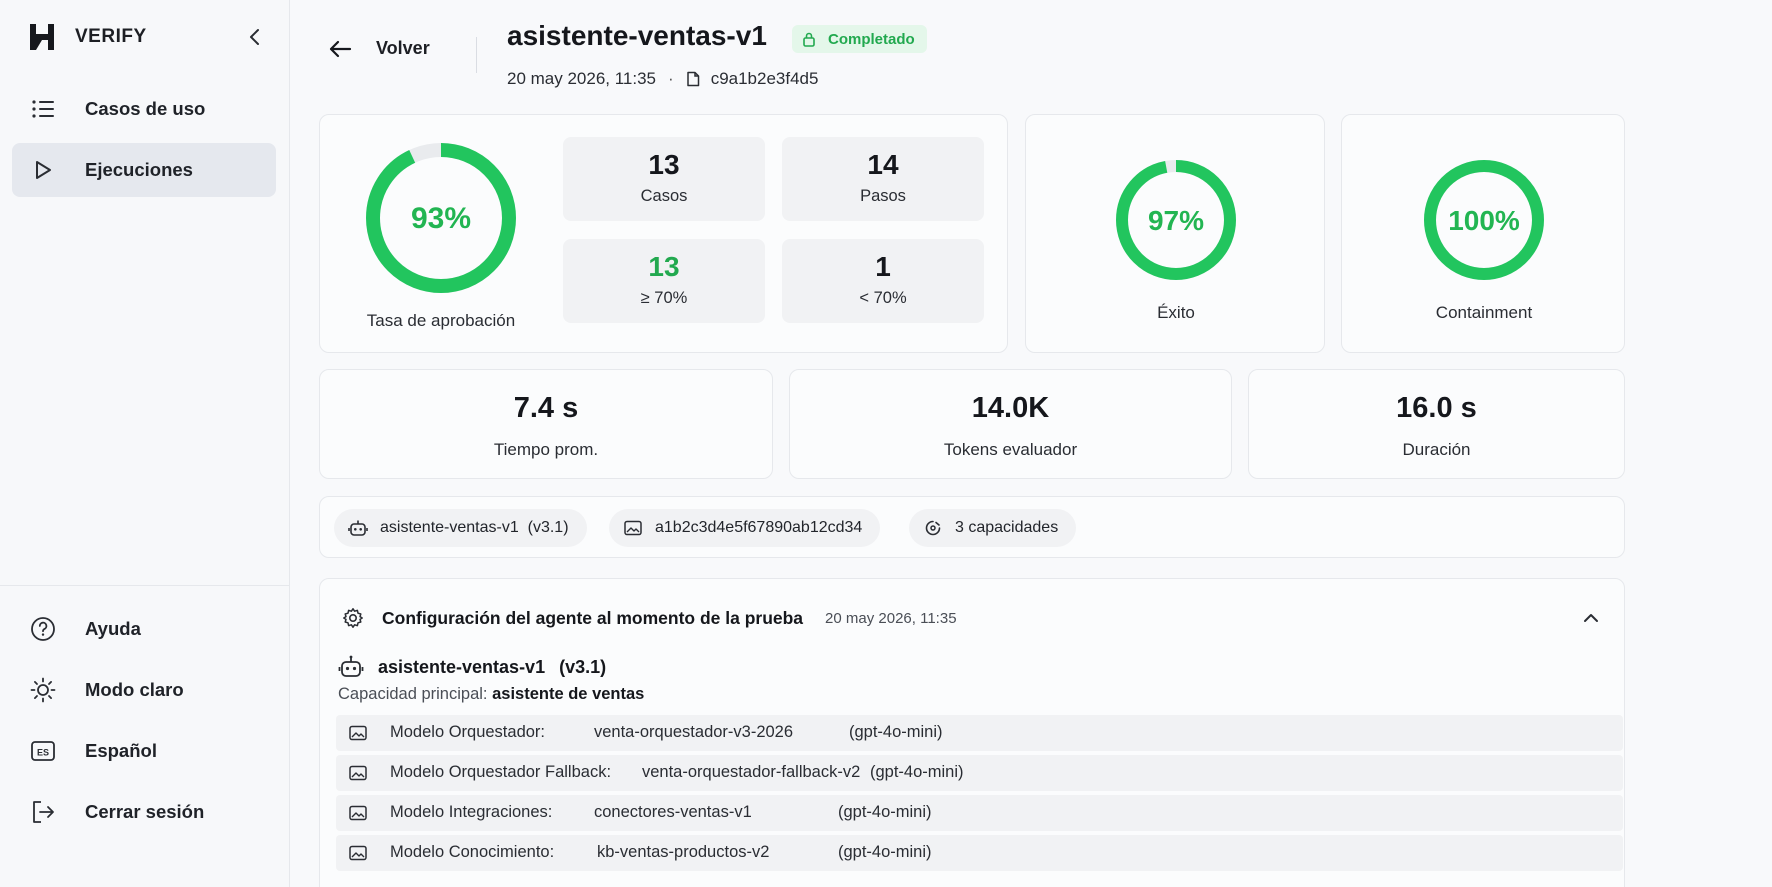 Image resolution: width=1772 pixels, height=887 pixels. I want to click on logout-icon, so click(43, 812).